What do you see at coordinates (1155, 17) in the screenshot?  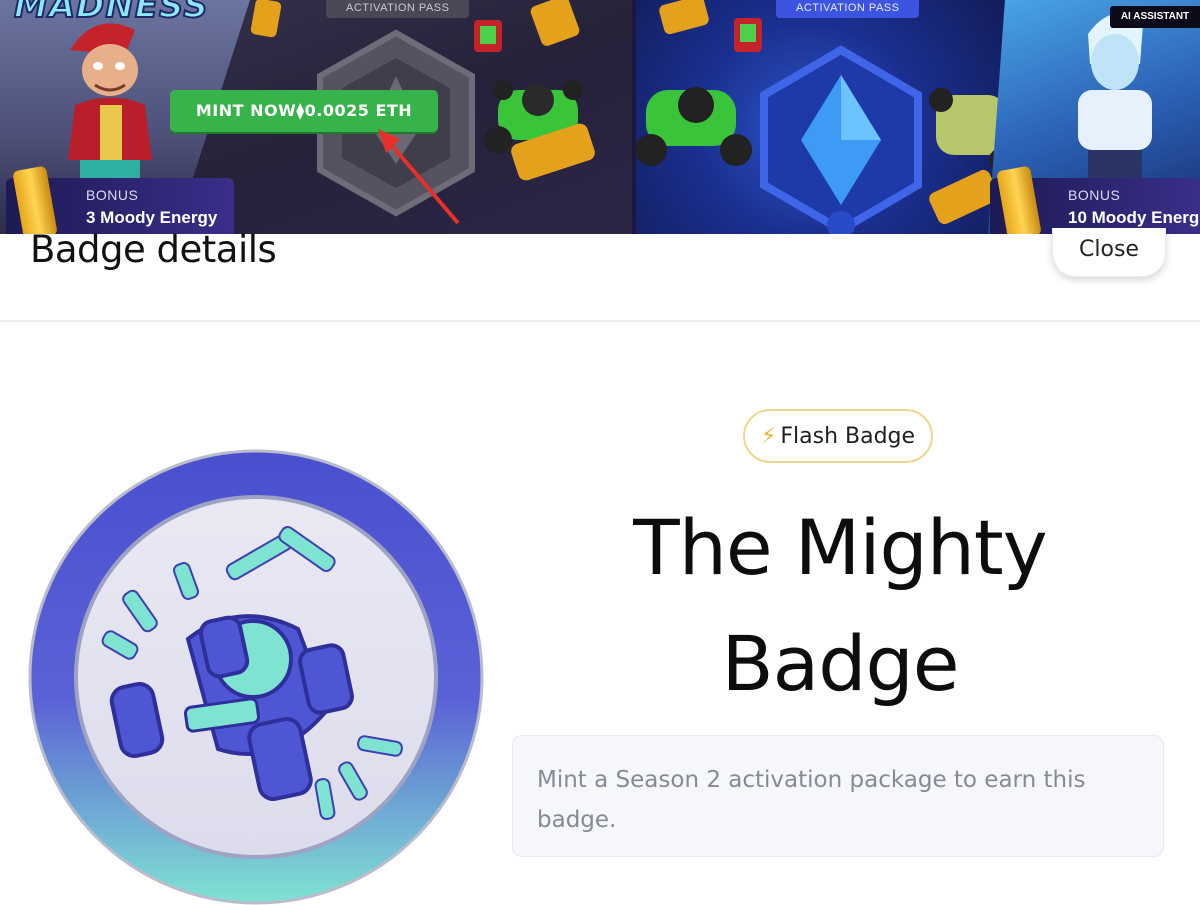 I see `ai-assistant-tag: AI ASSISTANT` at bounding box center [1155, 17].